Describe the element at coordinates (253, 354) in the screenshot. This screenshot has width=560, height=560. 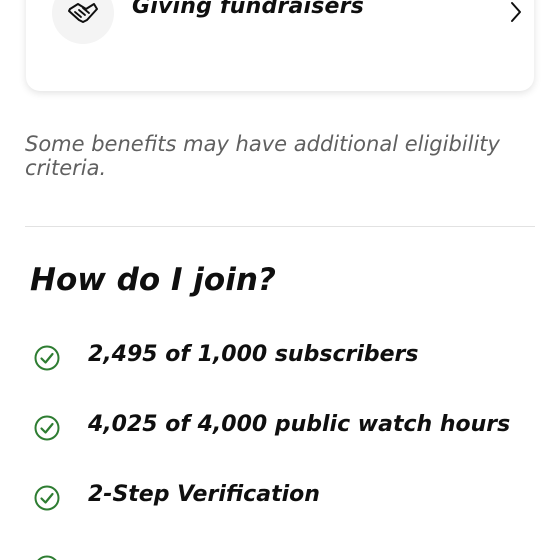
I see `requirement-text: 2,495 of 1,000 subscribers` at that location.